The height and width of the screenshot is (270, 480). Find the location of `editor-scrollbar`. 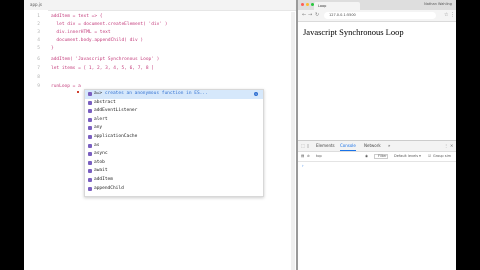

editor-scrollbar is located at coordinates (293, 141).